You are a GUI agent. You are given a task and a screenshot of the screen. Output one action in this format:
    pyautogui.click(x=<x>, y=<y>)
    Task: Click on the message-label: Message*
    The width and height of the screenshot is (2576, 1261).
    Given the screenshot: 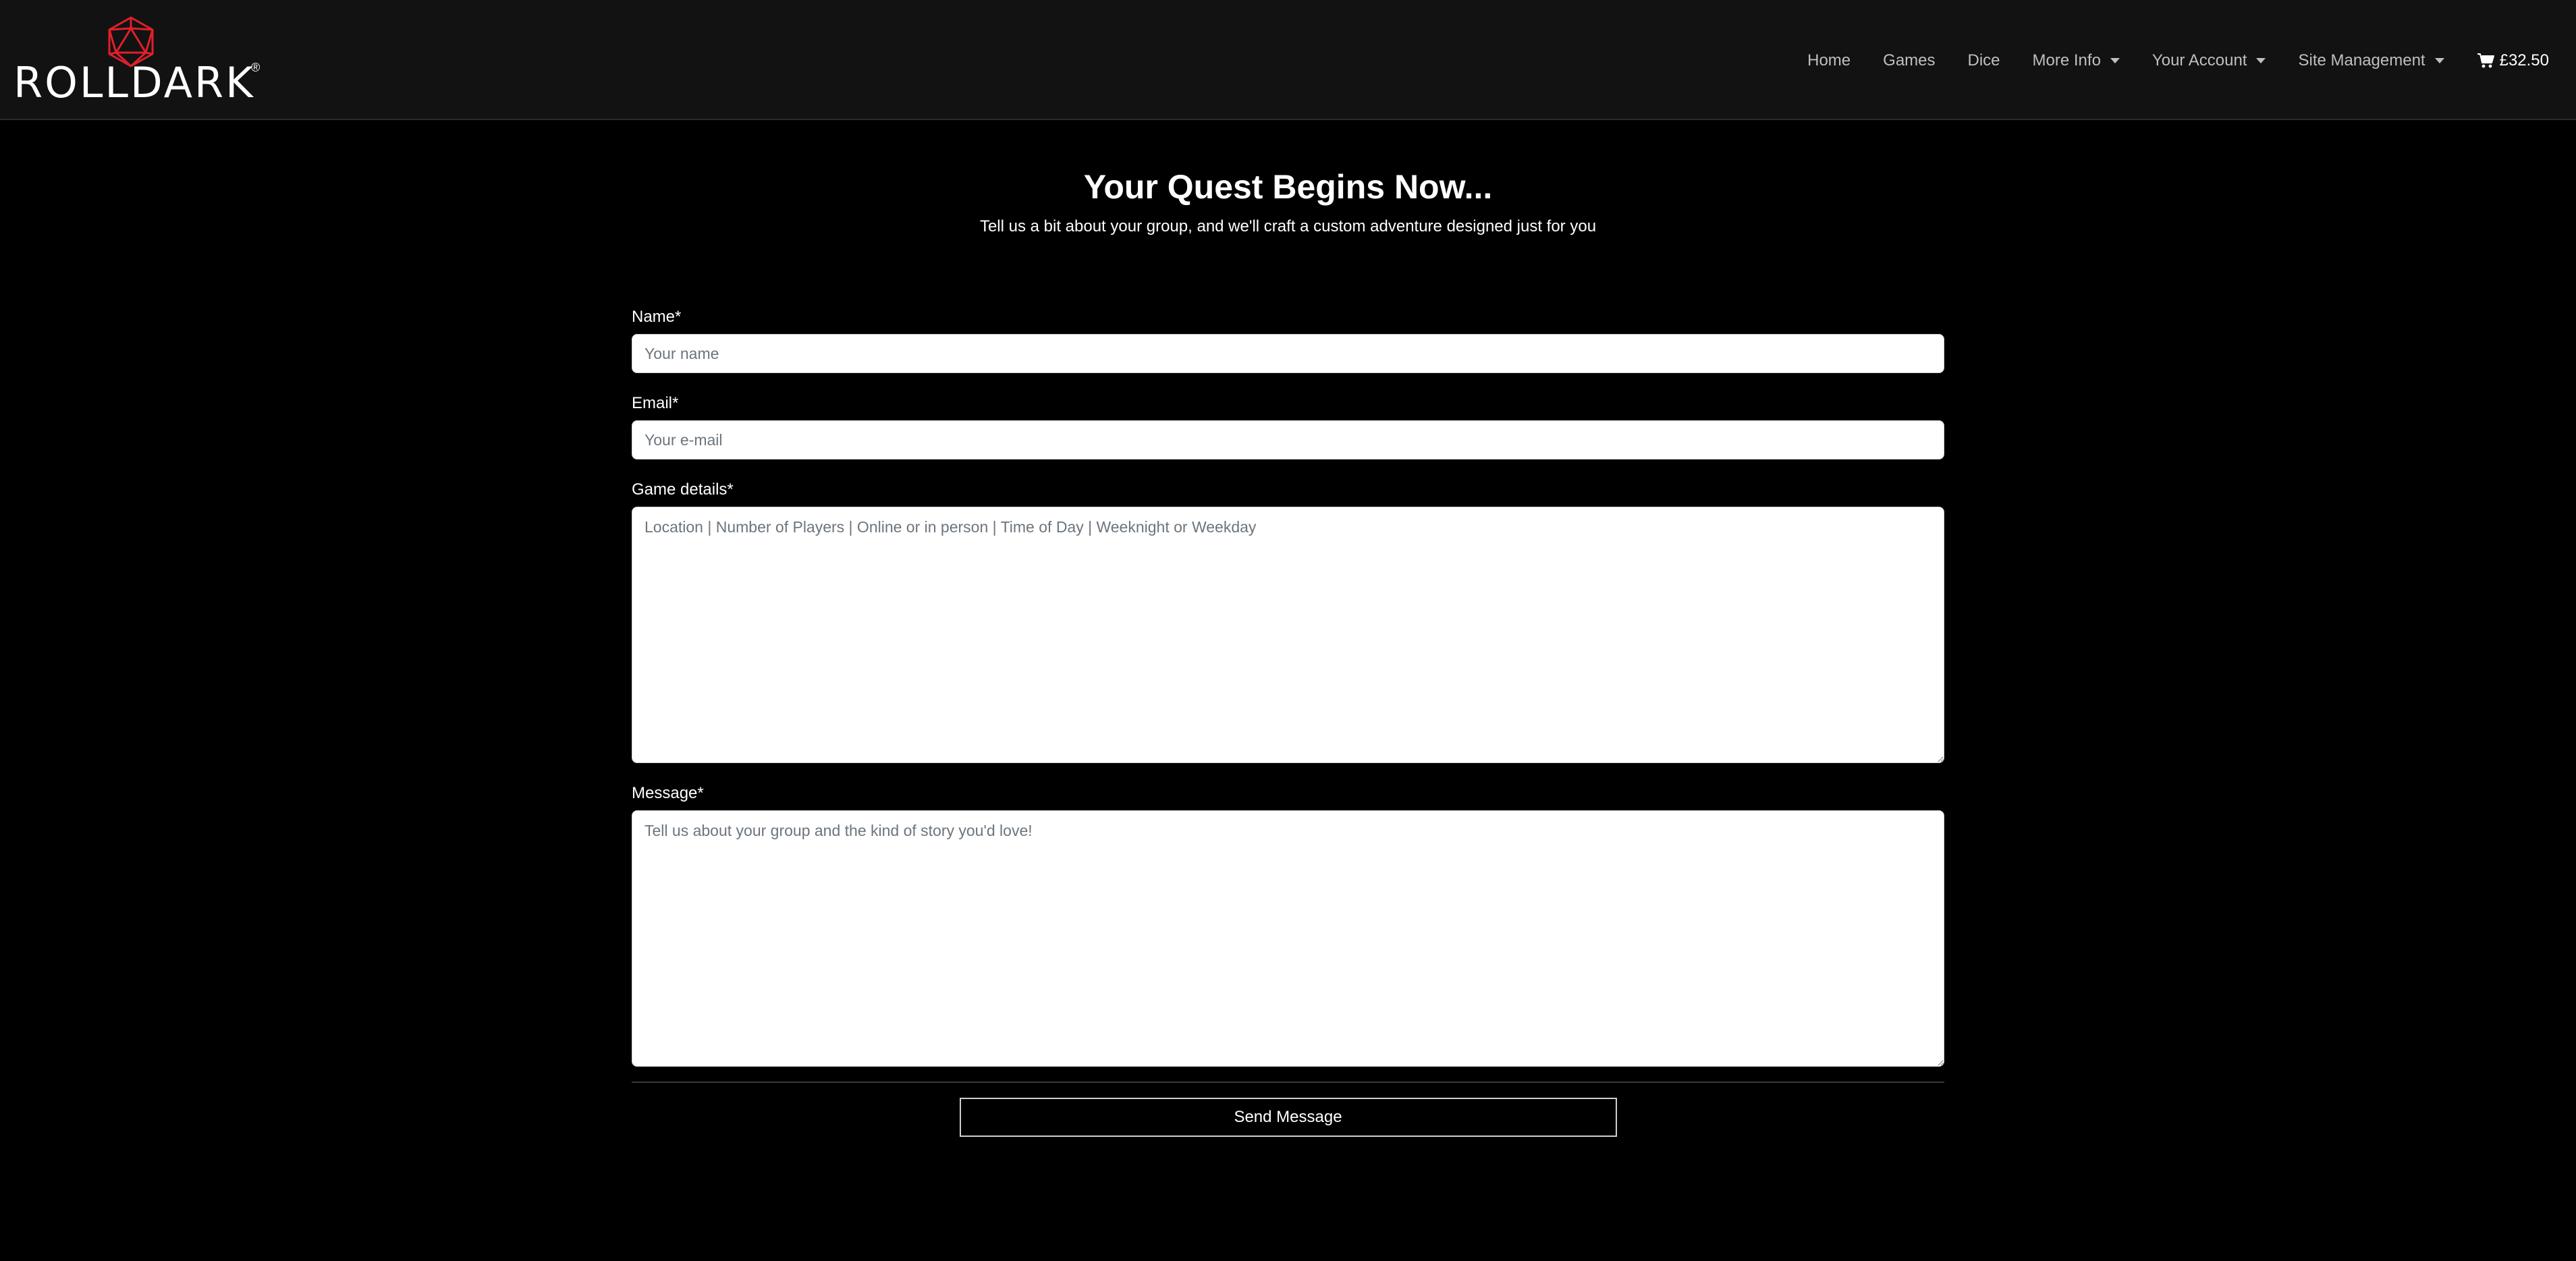 What is the action you would take?
    pyautogui.click(x=668, y=793)
    